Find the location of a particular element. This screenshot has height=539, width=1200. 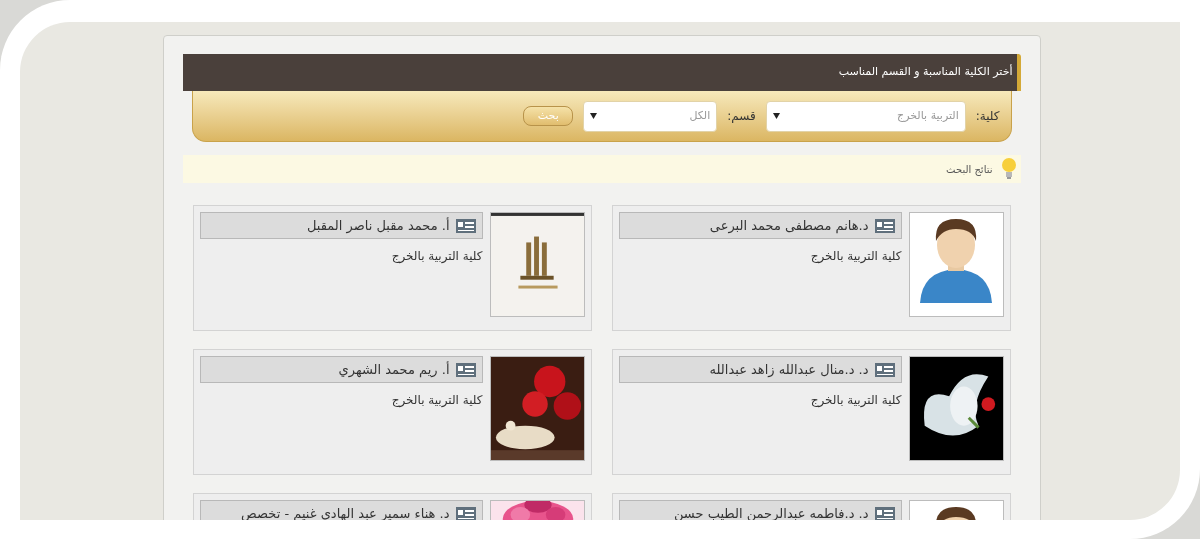

light-bulb-icon is located at coordinates (1008, 169).